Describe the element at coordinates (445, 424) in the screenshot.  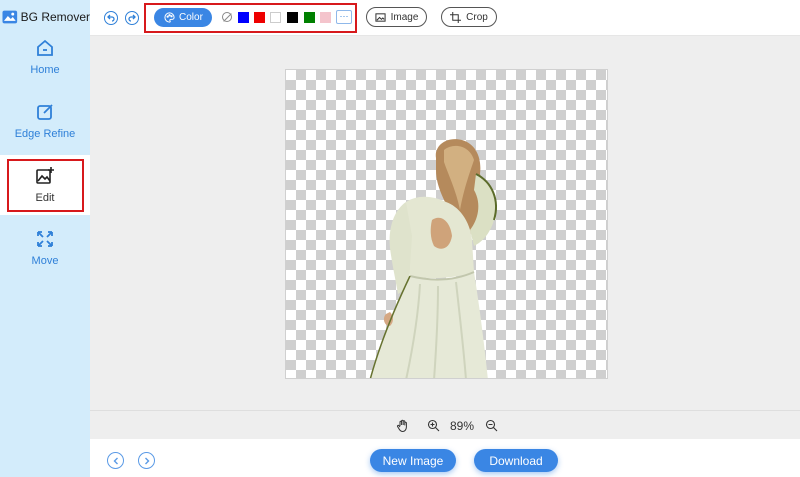
I see `zoom-bar: 89%` at that location.